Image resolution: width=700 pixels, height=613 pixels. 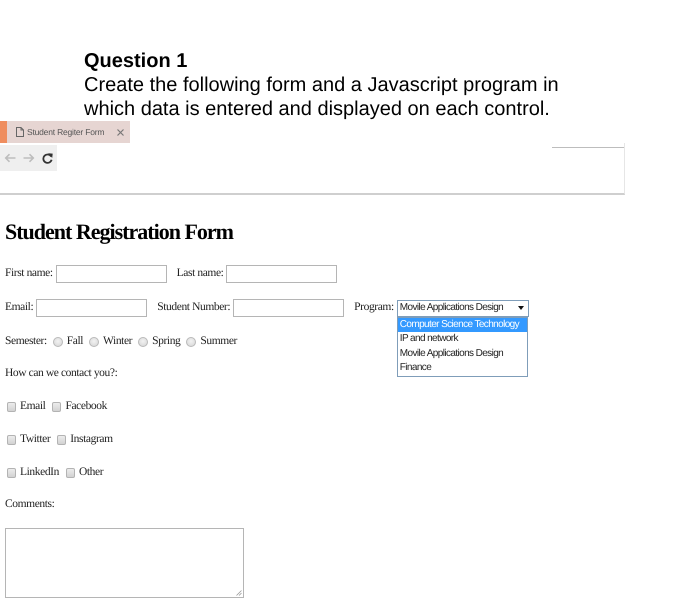 I want to click on page-icon, so click(x=20, y=132).